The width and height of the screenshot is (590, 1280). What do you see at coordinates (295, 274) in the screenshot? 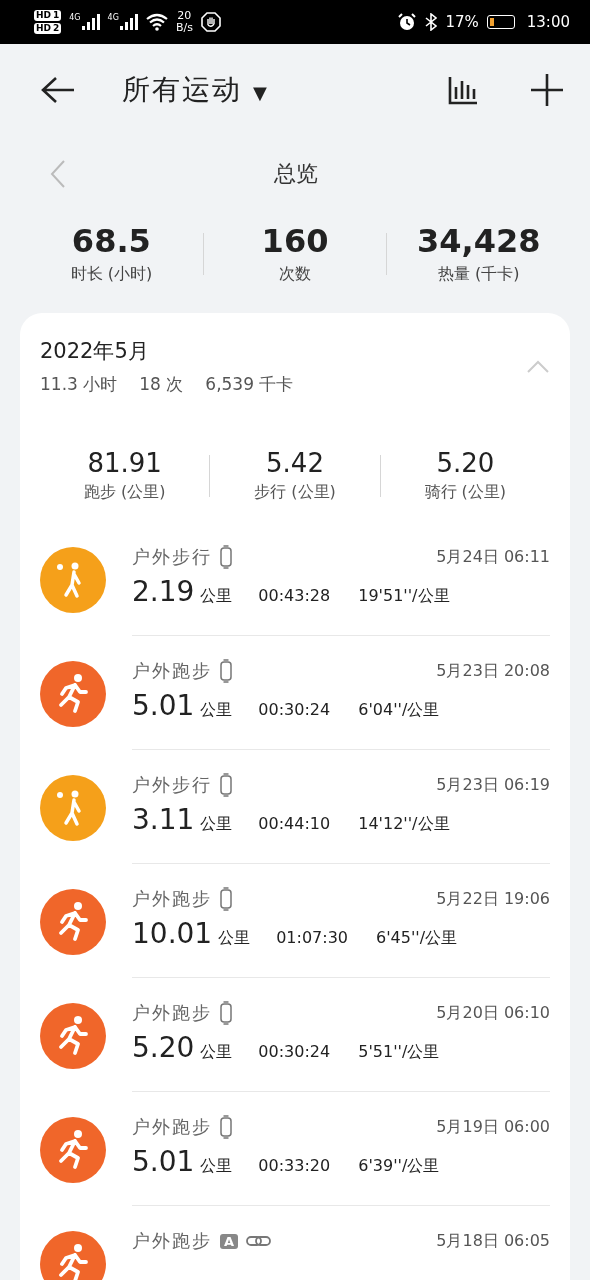
I see `total-label: 次数` at bounding box center [295, 274].